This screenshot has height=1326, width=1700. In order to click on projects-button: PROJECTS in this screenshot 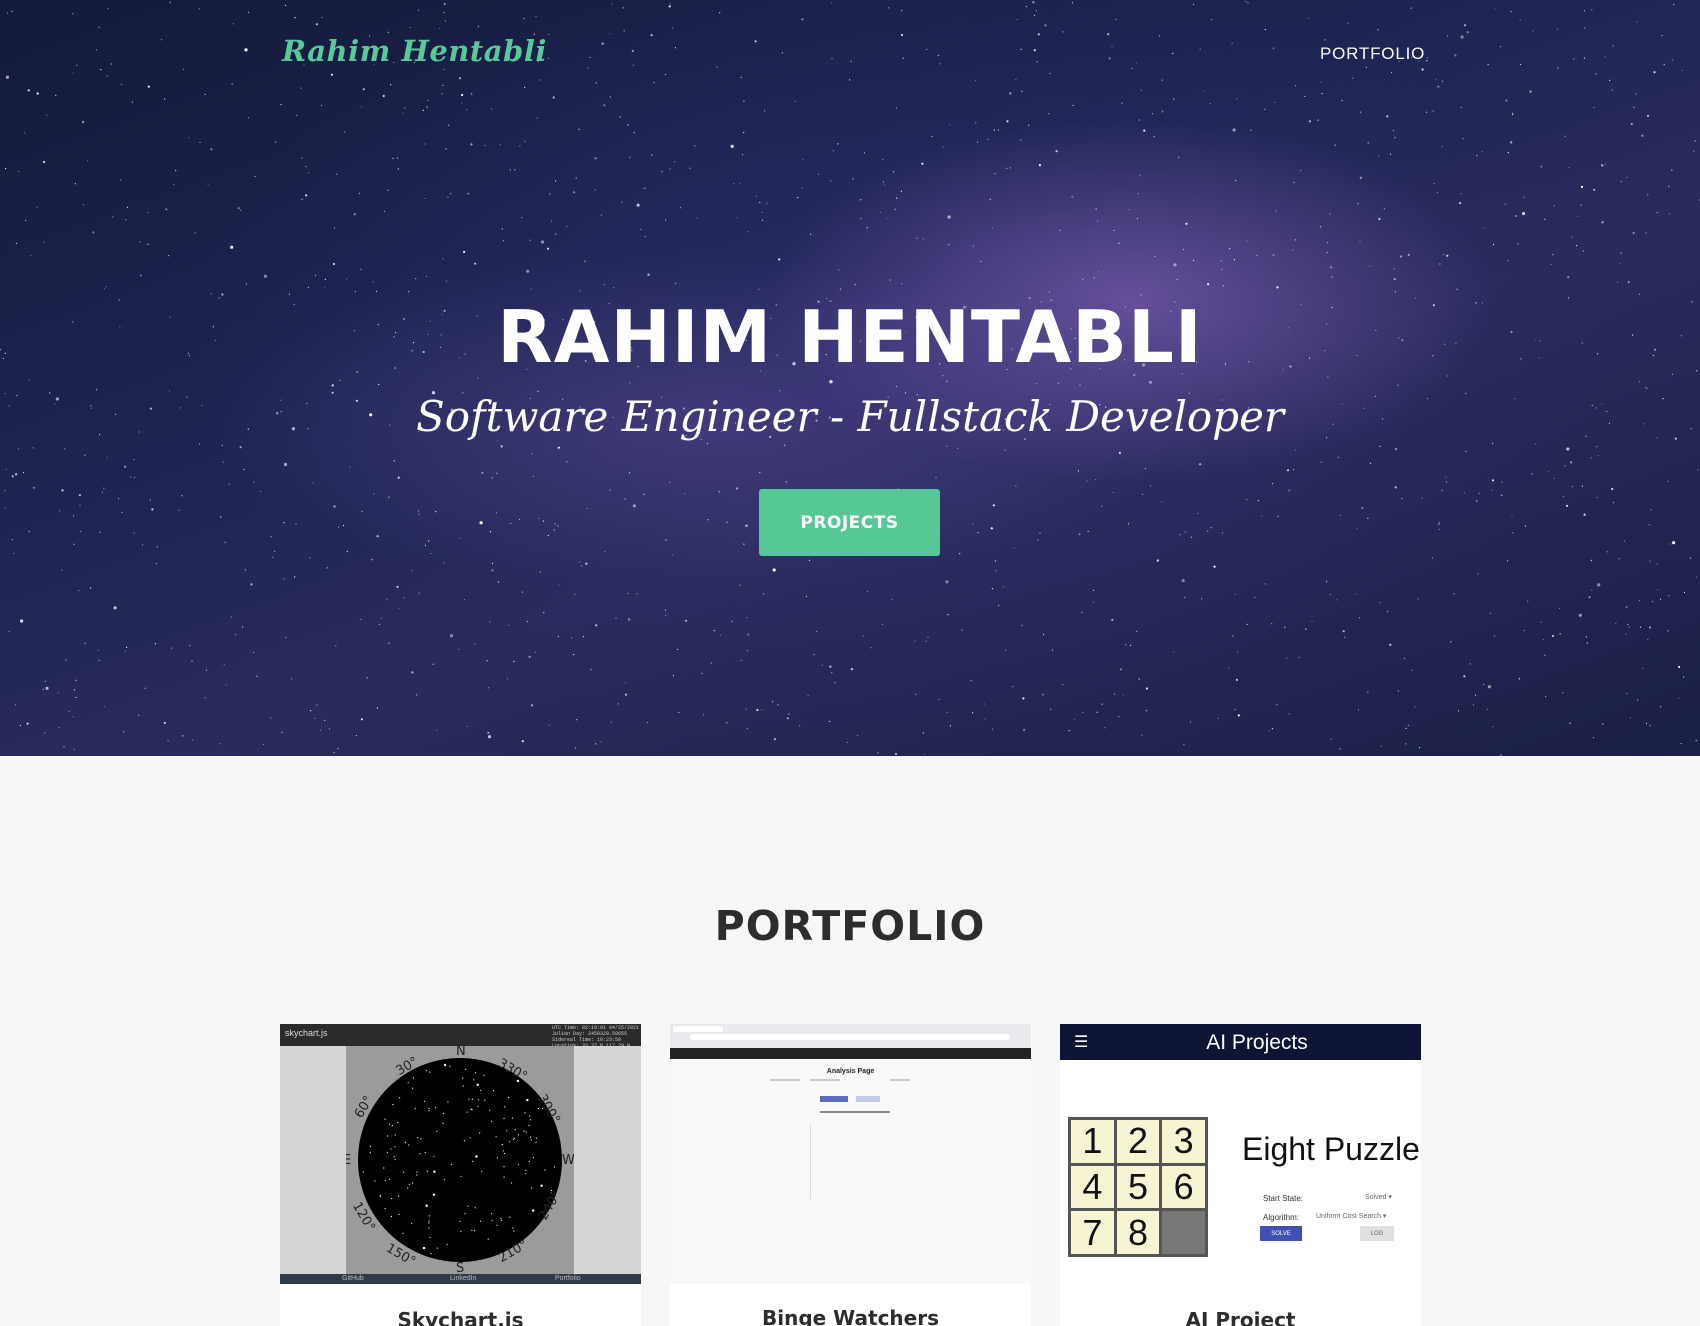, I will do `click(849, 522)`.